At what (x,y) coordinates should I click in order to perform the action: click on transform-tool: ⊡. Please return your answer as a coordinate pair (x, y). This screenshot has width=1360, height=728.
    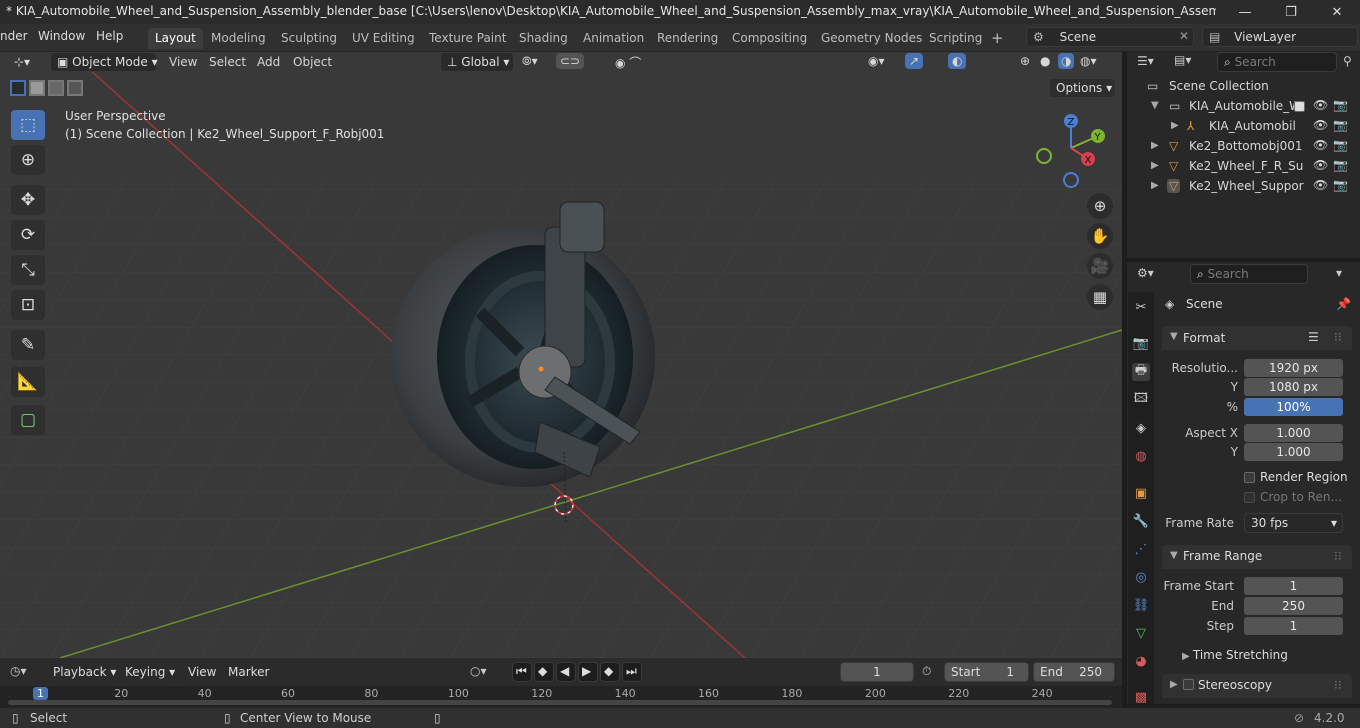
    Looking at the image, I should click on (28, 305).